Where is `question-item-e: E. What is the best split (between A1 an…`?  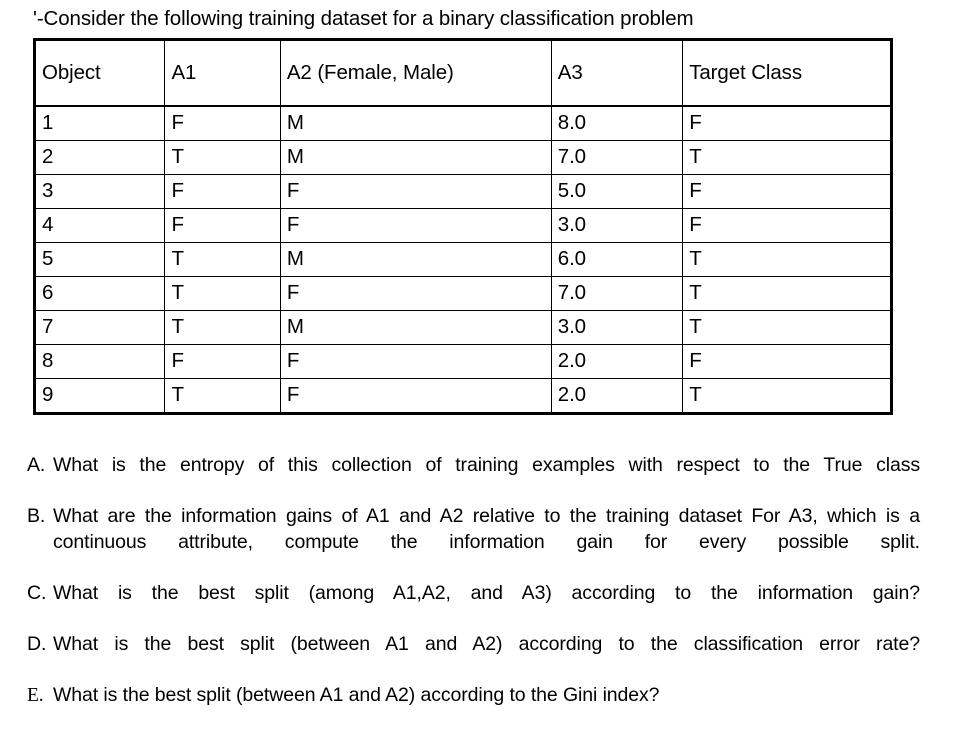
question-item-e: E. What is the best split (between A1 an… is located at coordinates (473, 696).